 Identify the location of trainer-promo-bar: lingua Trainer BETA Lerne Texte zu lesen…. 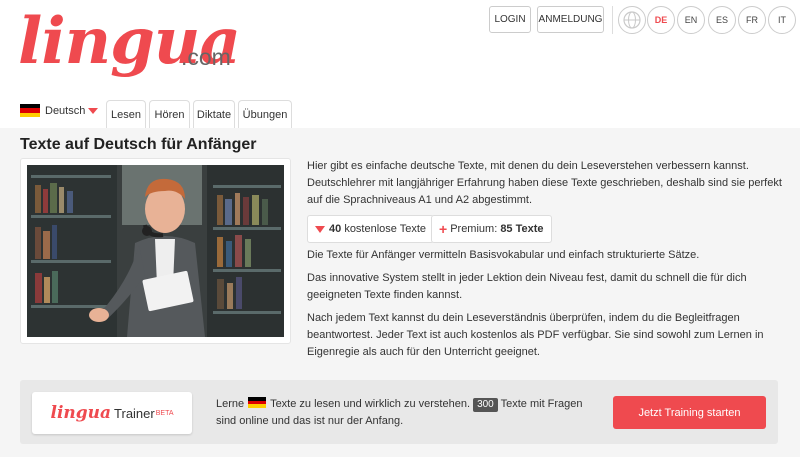
(399, 412).